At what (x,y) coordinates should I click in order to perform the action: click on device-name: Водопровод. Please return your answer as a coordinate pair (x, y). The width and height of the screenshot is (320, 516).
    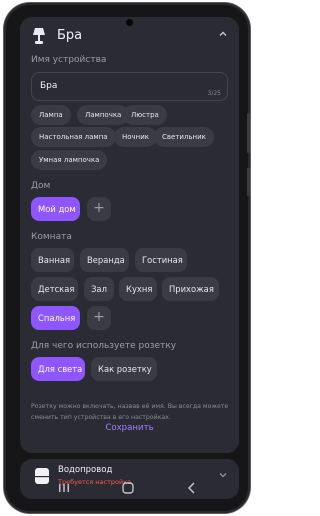
    Looking at the image, I should click on (85, 470).